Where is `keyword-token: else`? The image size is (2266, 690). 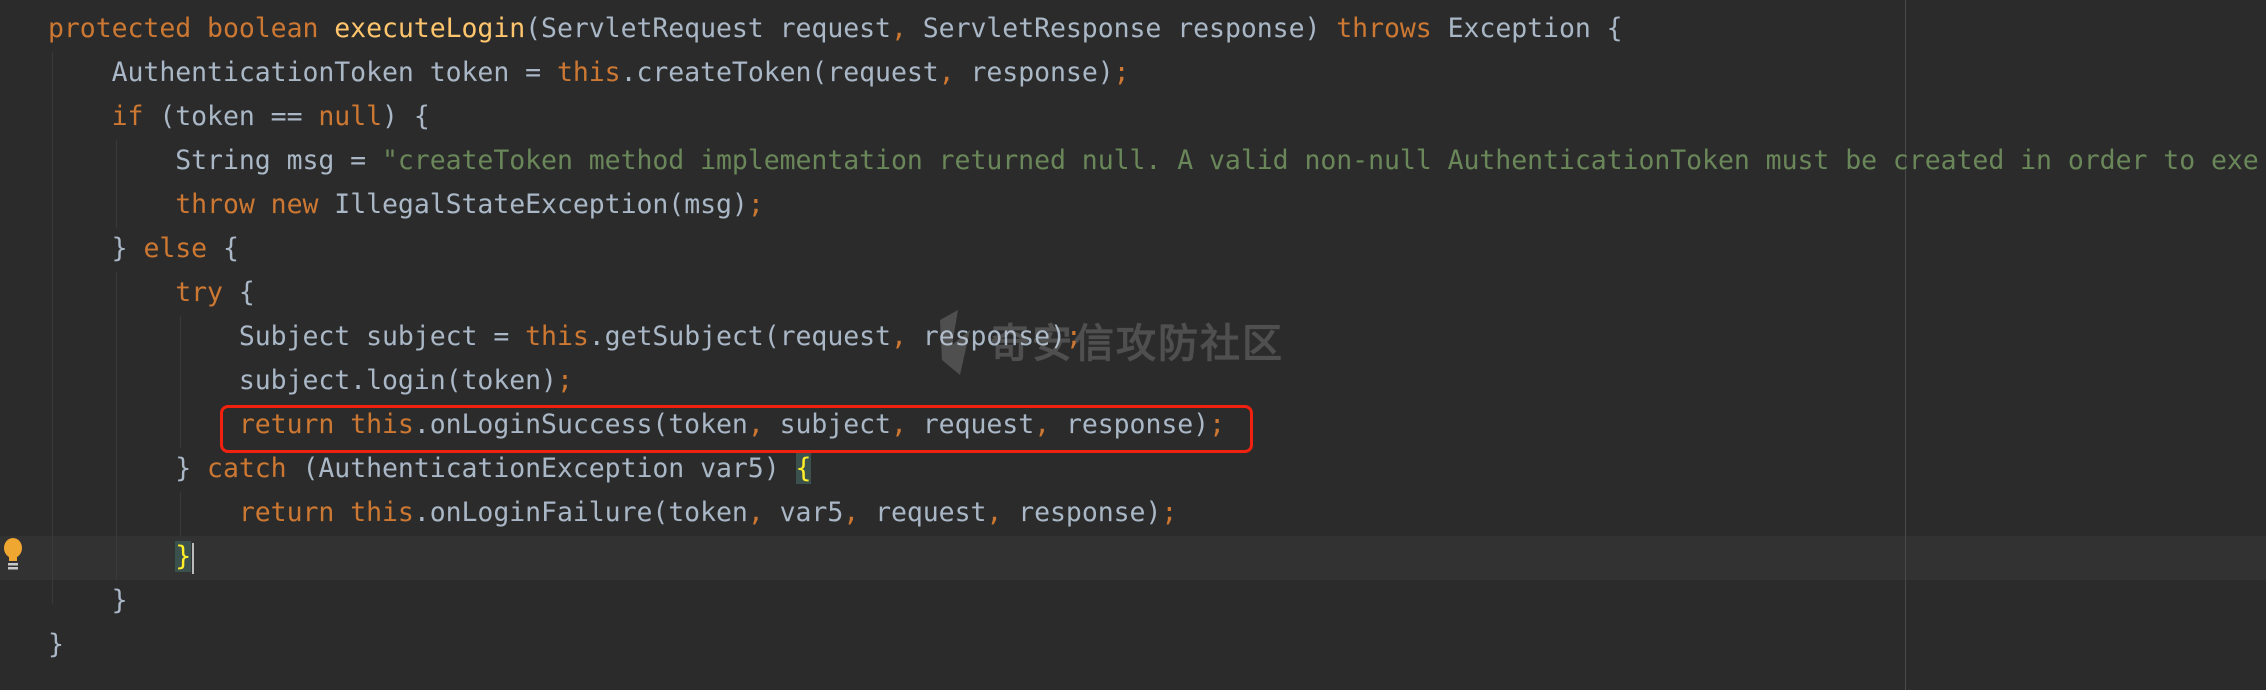
keyword-token: else is located at coordinates (183, 248).